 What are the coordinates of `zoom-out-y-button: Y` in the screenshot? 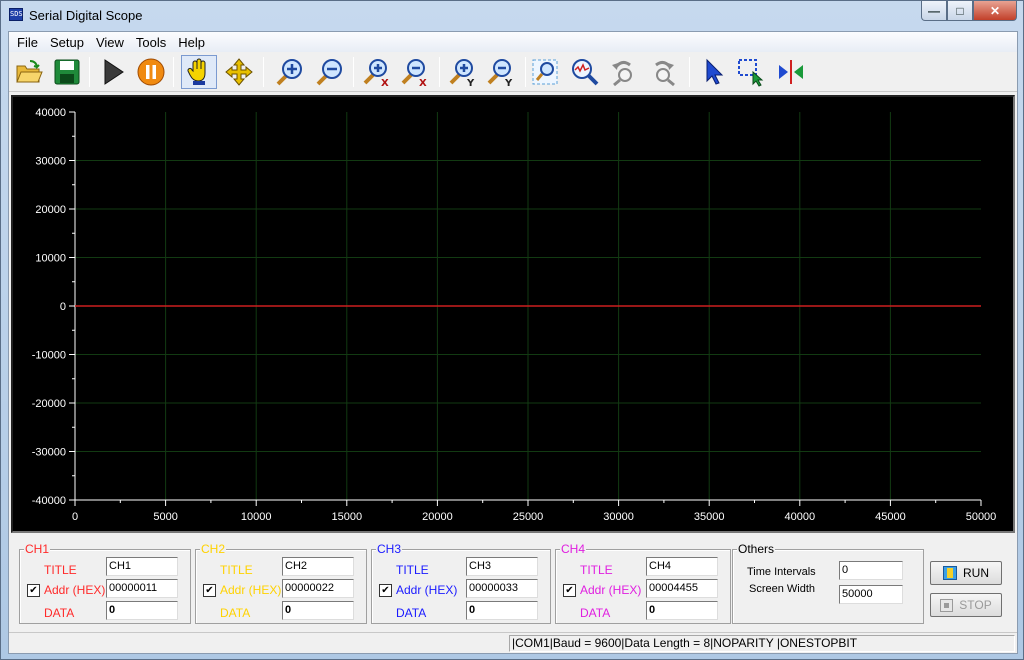 It's located at (501, 72).